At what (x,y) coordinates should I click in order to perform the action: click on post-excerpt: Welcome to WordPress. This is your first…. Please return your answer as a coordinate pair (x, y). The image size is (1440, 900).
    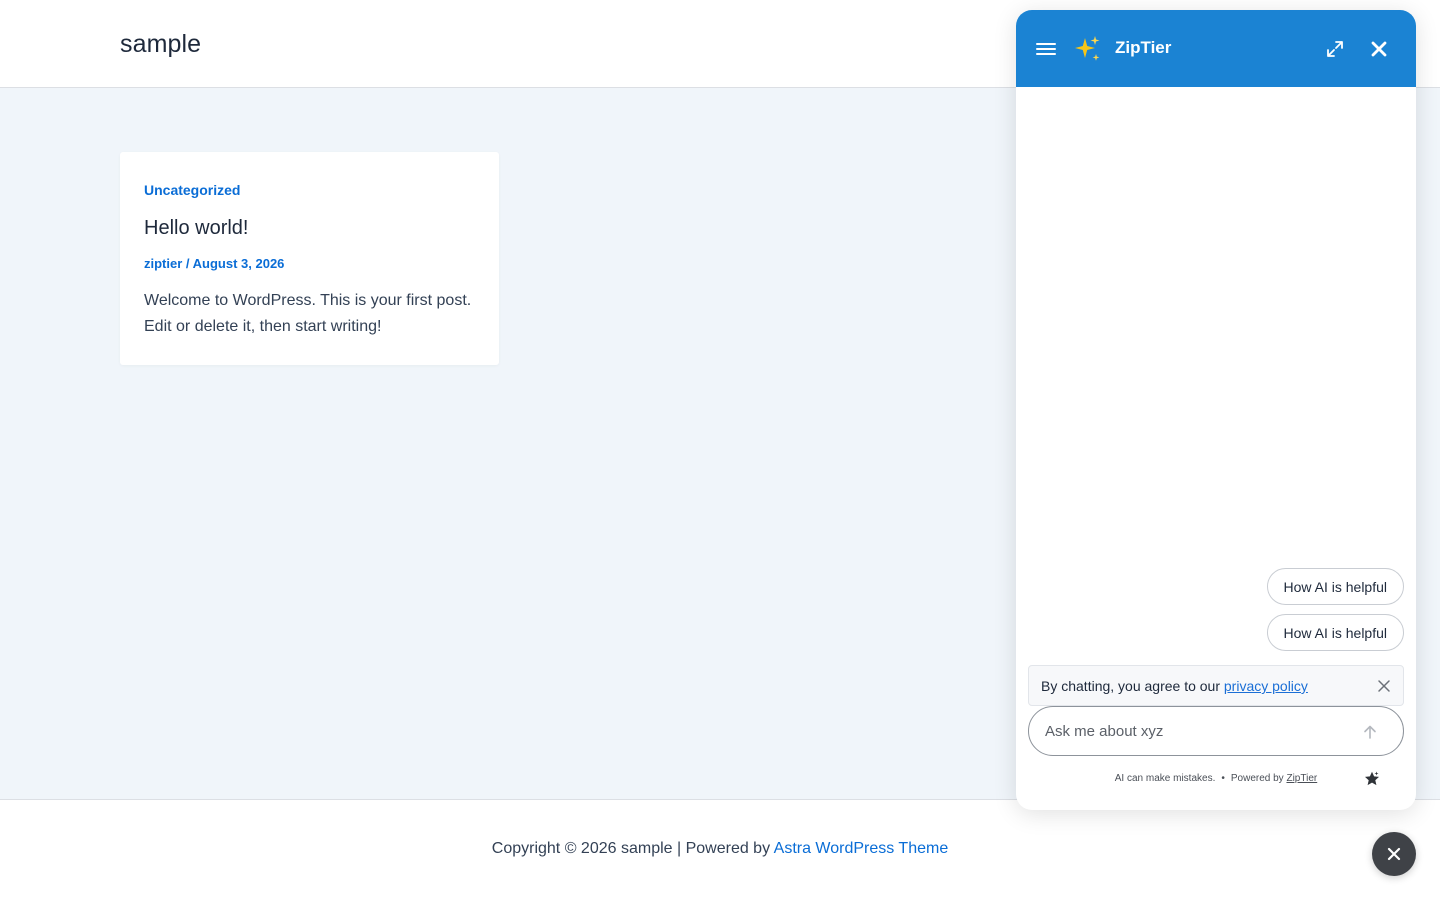
    Looking at the image, I should click on (308, 313).